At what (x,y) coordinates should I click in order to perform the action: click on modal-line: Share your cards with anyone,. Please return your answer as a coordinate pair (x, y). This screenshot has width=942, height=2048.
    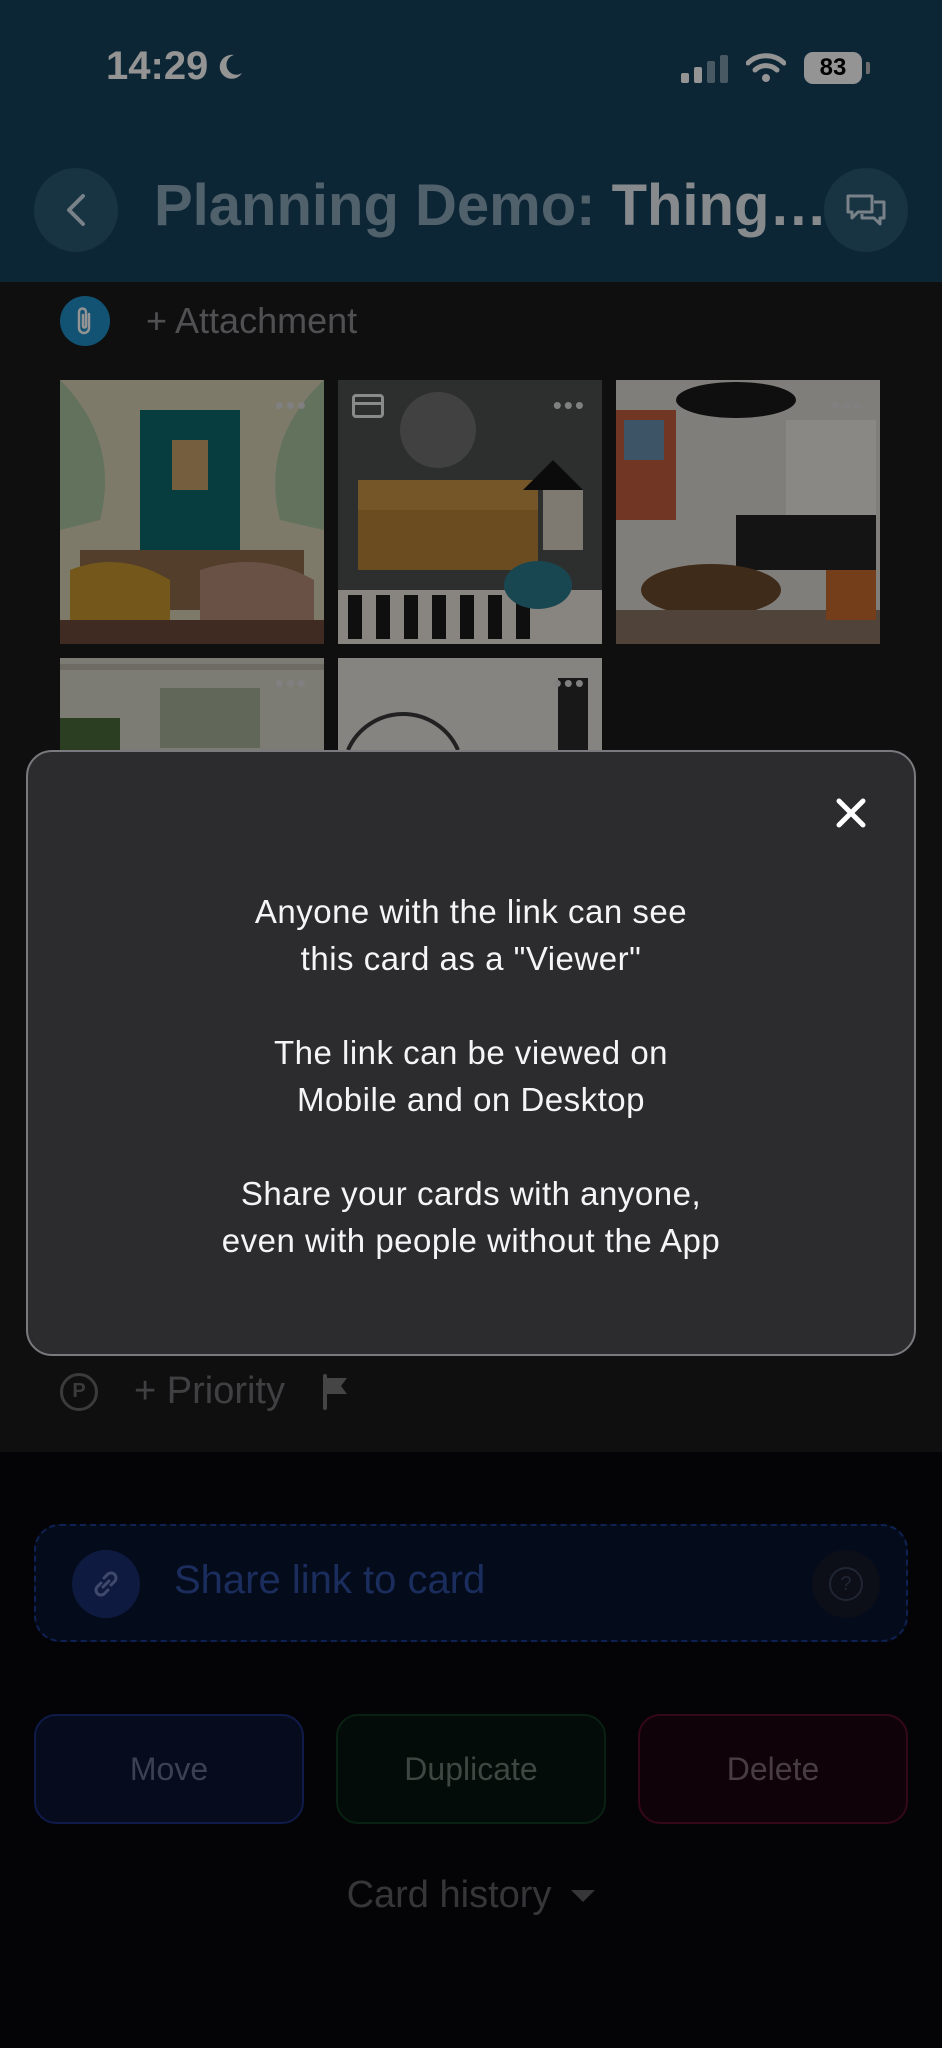
    Looking at the image, I should click on (471, 1193).